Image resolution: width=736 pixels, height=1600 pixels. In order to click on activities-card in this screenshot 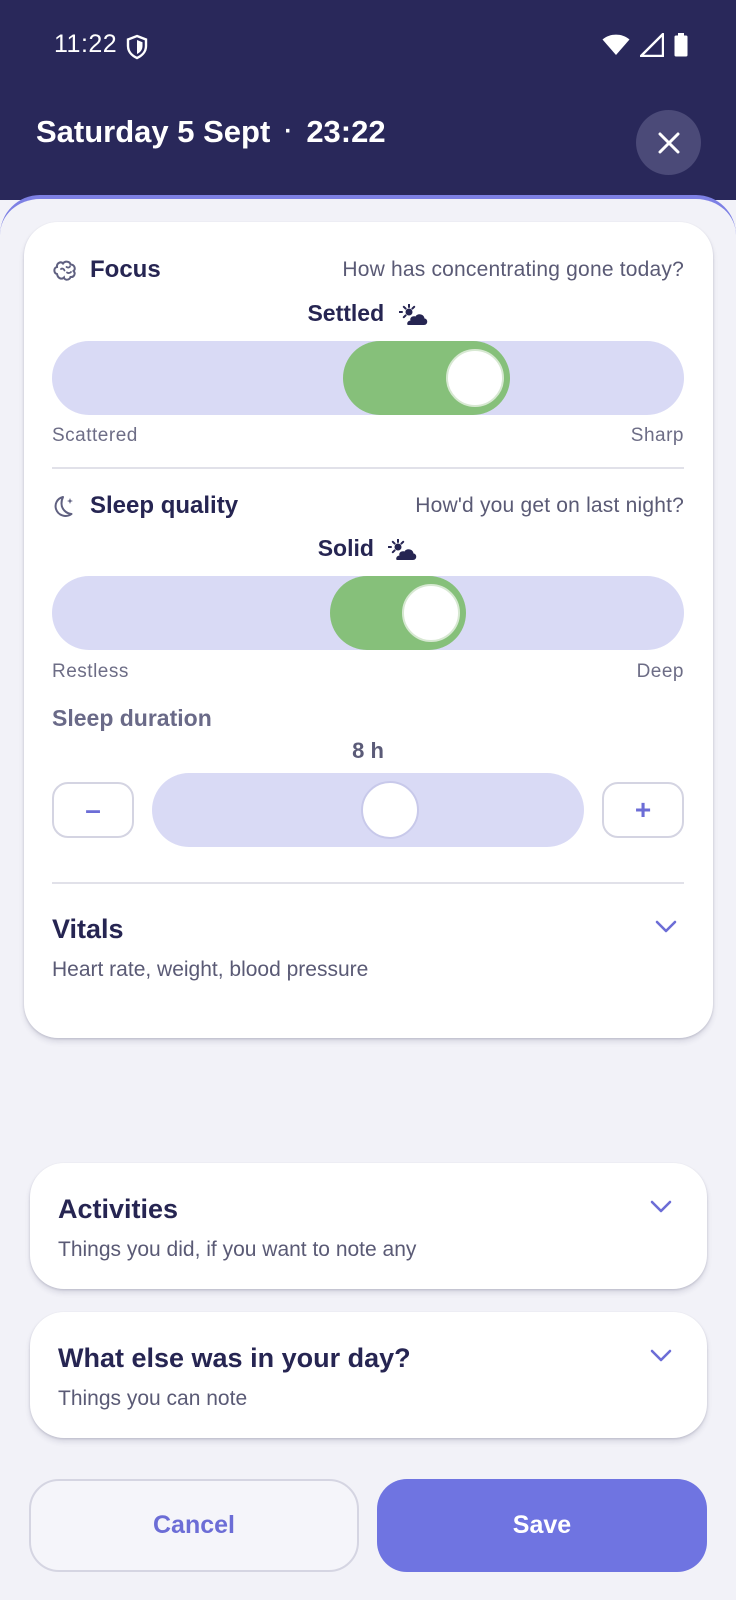, I will do `click(368, 1226)`.